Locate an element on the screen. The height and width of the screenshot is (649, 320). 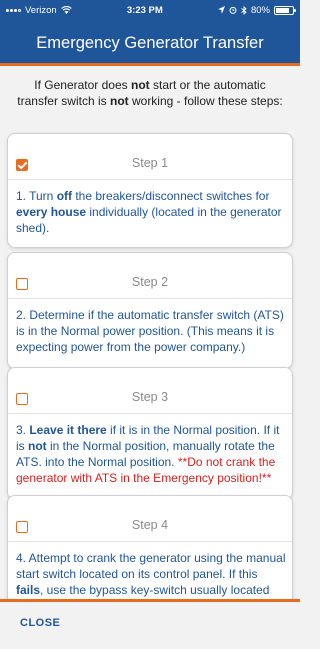
step-text: the breakers/disconnect switches for is located at coordinates (171, 196).